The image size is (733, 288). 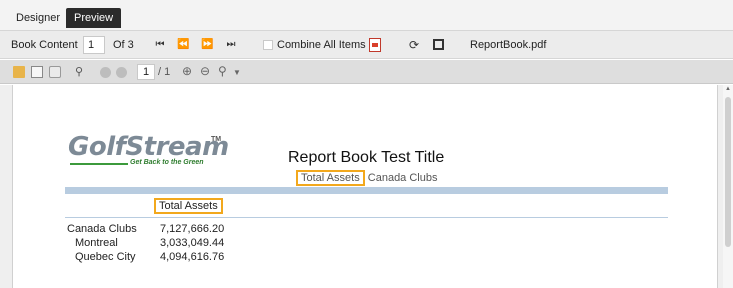 What do you see at coordinates (728, 89) in the screenshot?
I see `scroll-up-icon: ▲` at bounding box center [728, 89].